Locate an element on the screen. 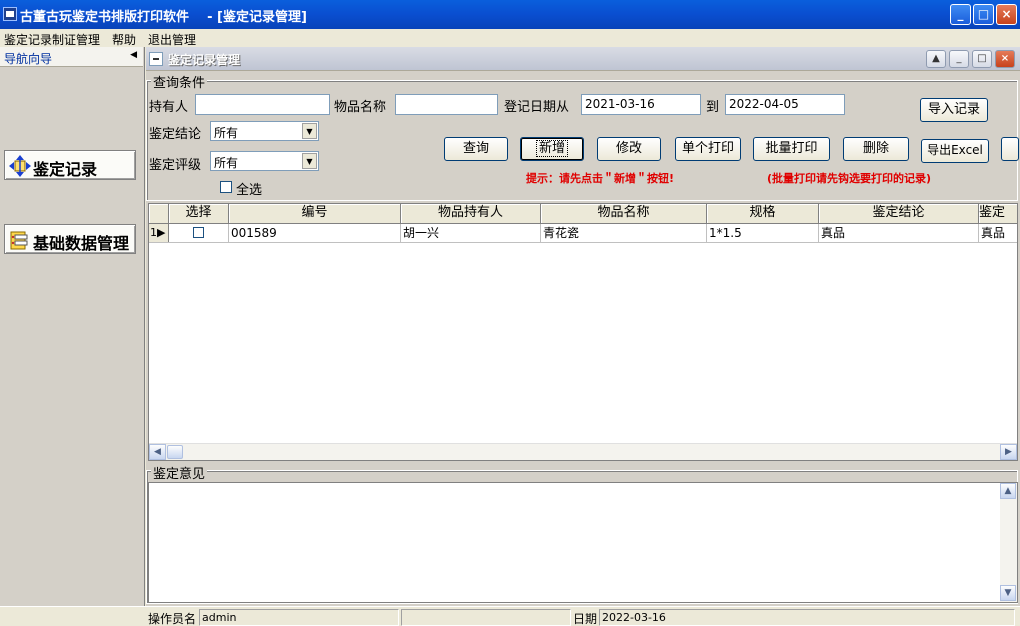  table-row: 1▶ 001589 胡一兴 青花瓷 1*1.5 真品 真品 is located at coordinates (583, 233).